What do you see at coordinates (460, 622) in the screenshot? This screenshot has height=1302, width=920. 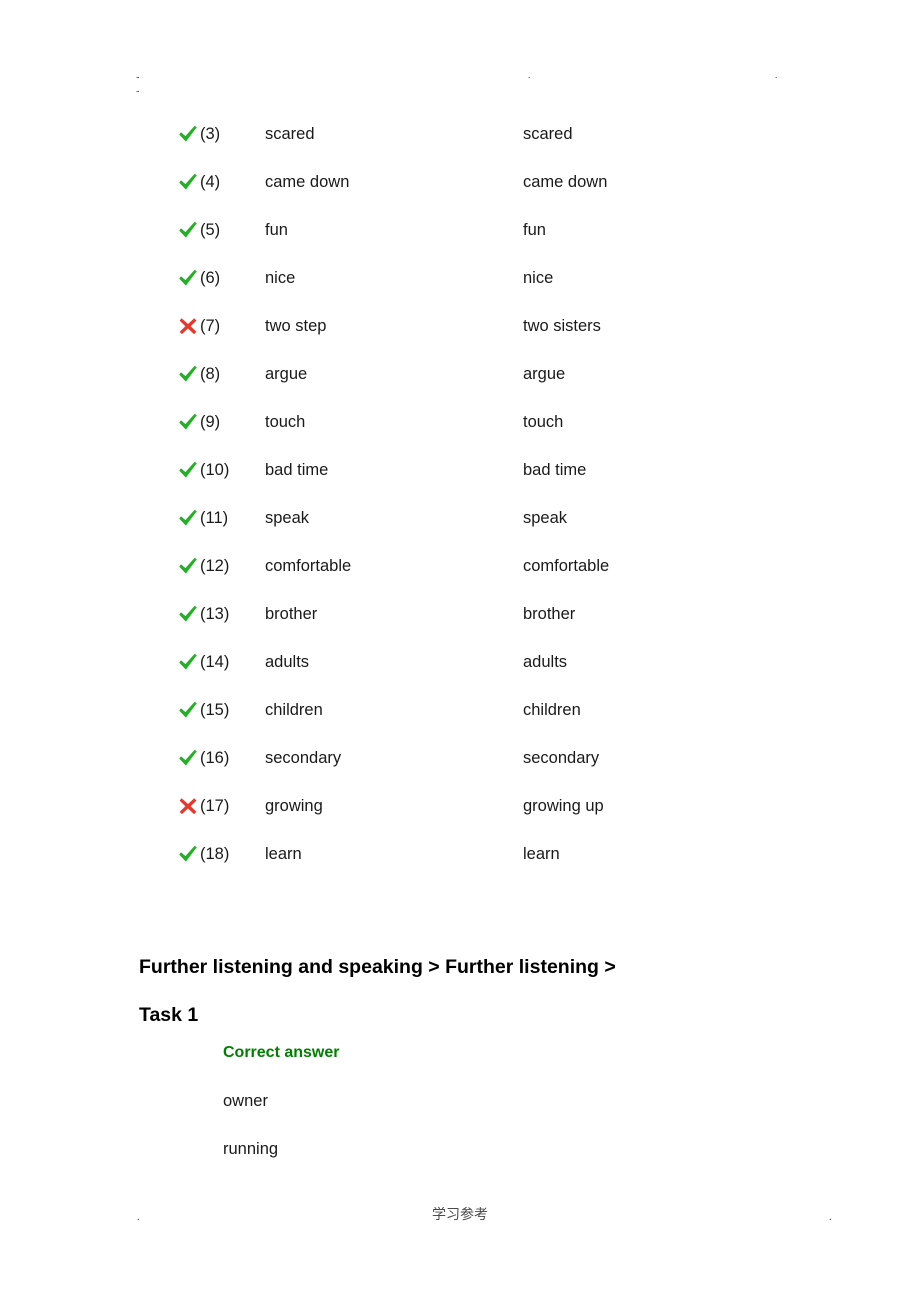 I see `table-row: (13) brother brother` at bounding box center [460, 622].